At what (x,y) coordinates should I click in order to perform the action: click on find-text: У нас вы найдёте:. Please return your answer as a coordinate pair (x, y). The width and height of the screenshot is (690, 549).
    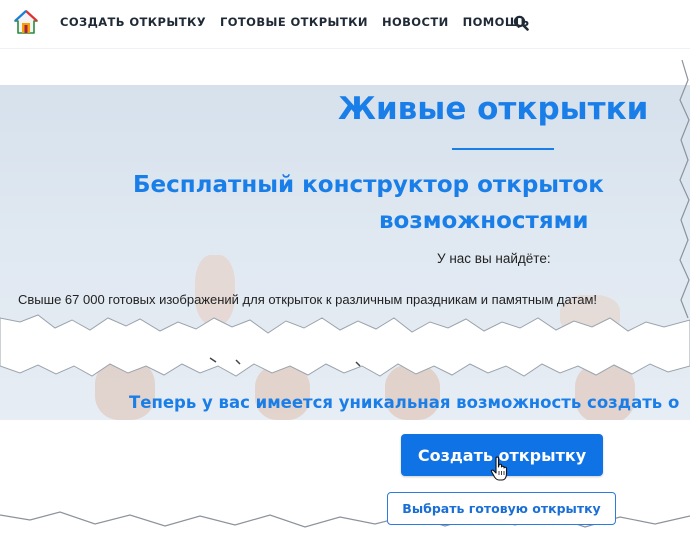
    Looking at the image, I should click on (494, 258).